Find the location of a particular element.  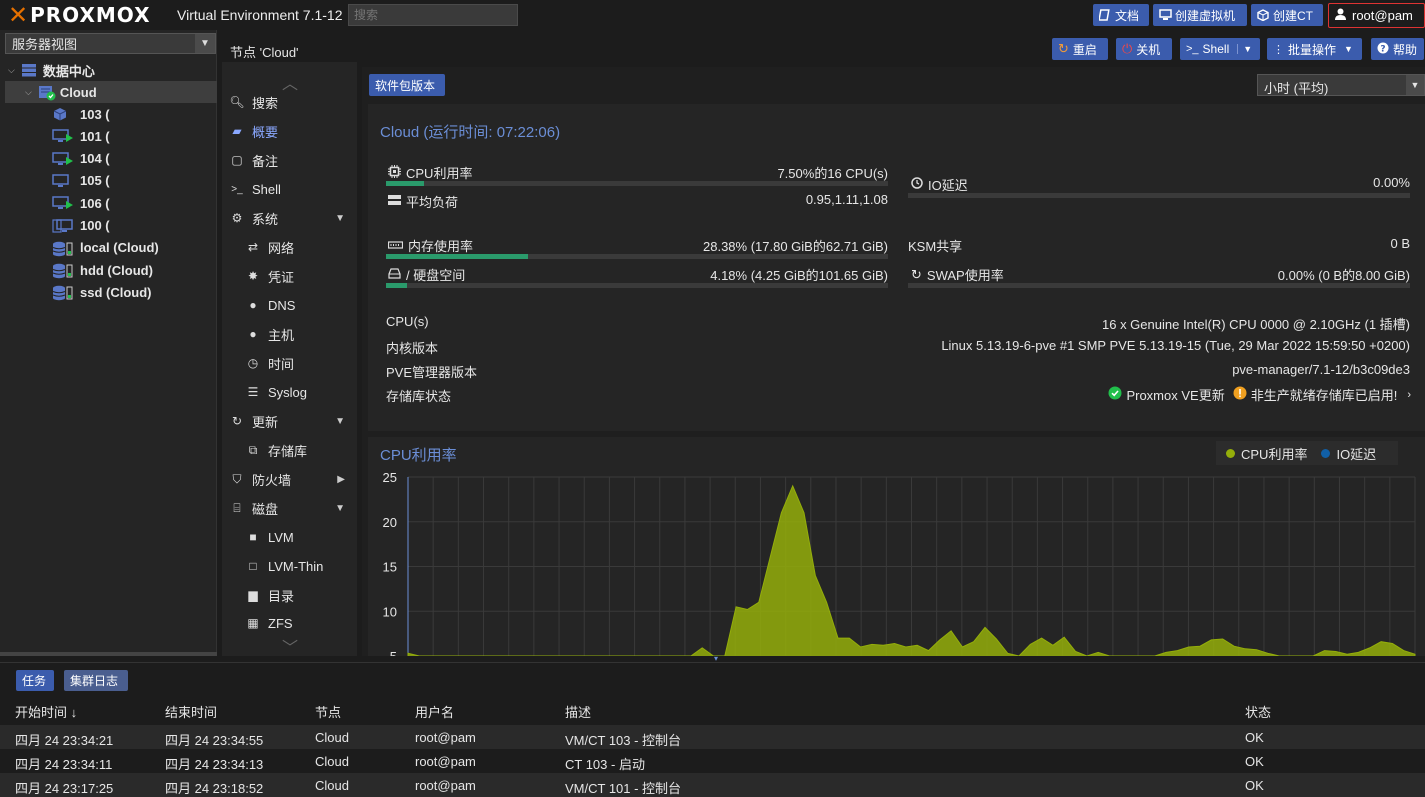

task-cell: VM/CT 101 - 控制台 is located at coordinates (623, 788).